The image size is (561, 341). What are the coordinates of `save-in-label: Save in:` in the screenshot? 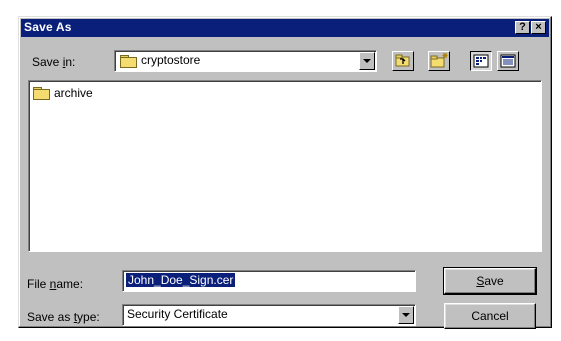 It's located at (54, 62).